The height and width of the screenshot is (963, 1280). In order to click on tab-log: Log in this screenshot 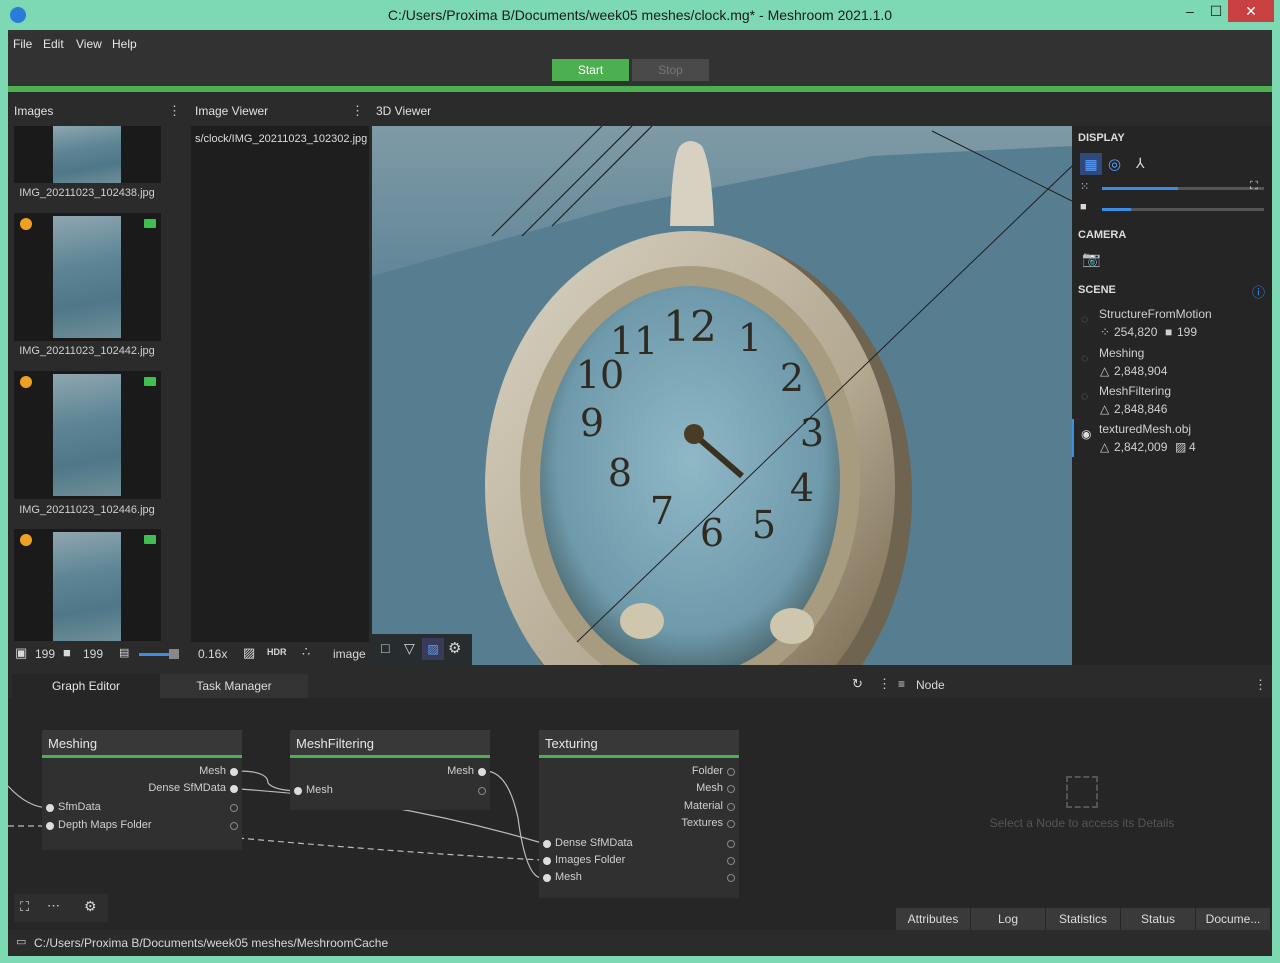, I will do `click(1008, 919)`.